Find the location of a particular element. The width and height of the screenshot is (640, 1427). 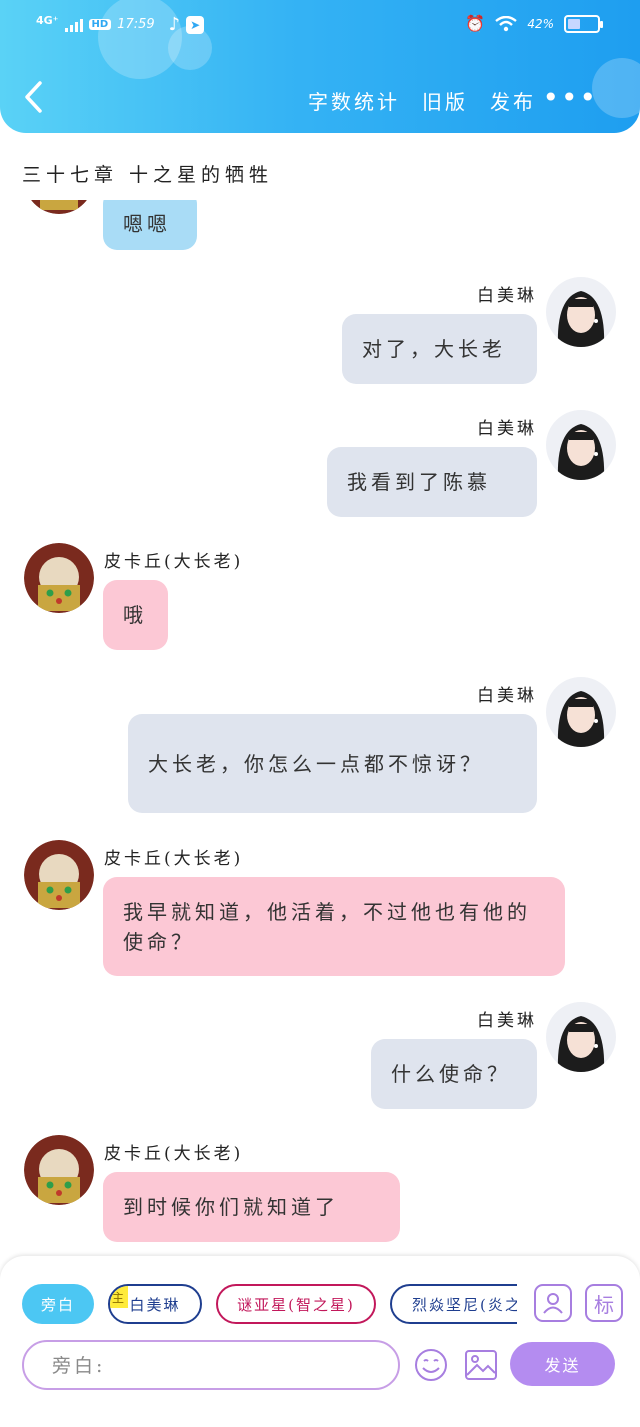

message-bubble: 嗯嗯 is located at coordinates (150, 225).